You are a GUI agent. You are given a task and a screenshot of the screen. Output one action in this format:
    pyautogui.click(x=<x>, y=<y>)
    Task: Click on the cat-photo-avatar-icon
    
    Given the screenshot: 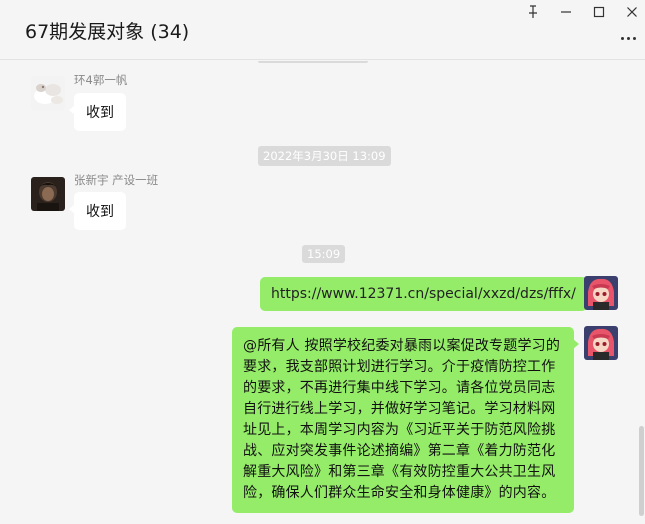 What is the action you would take?
    pyautogui.click(x=48, y=93)
    